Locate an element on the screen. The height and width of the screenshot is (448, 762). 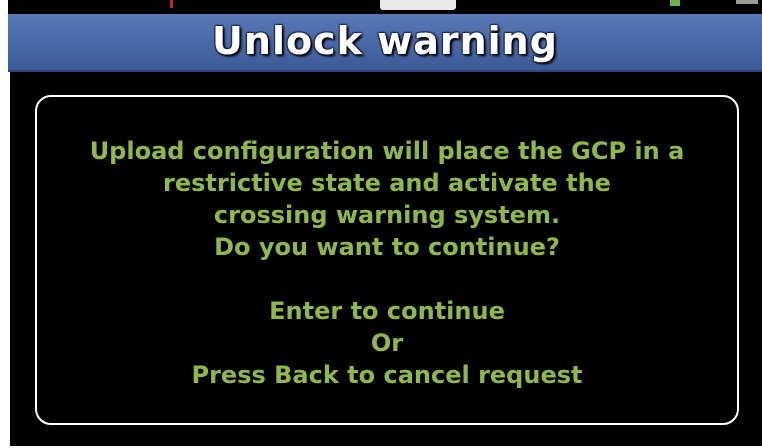
status-marker-gray is located at coordinates (747, 2).